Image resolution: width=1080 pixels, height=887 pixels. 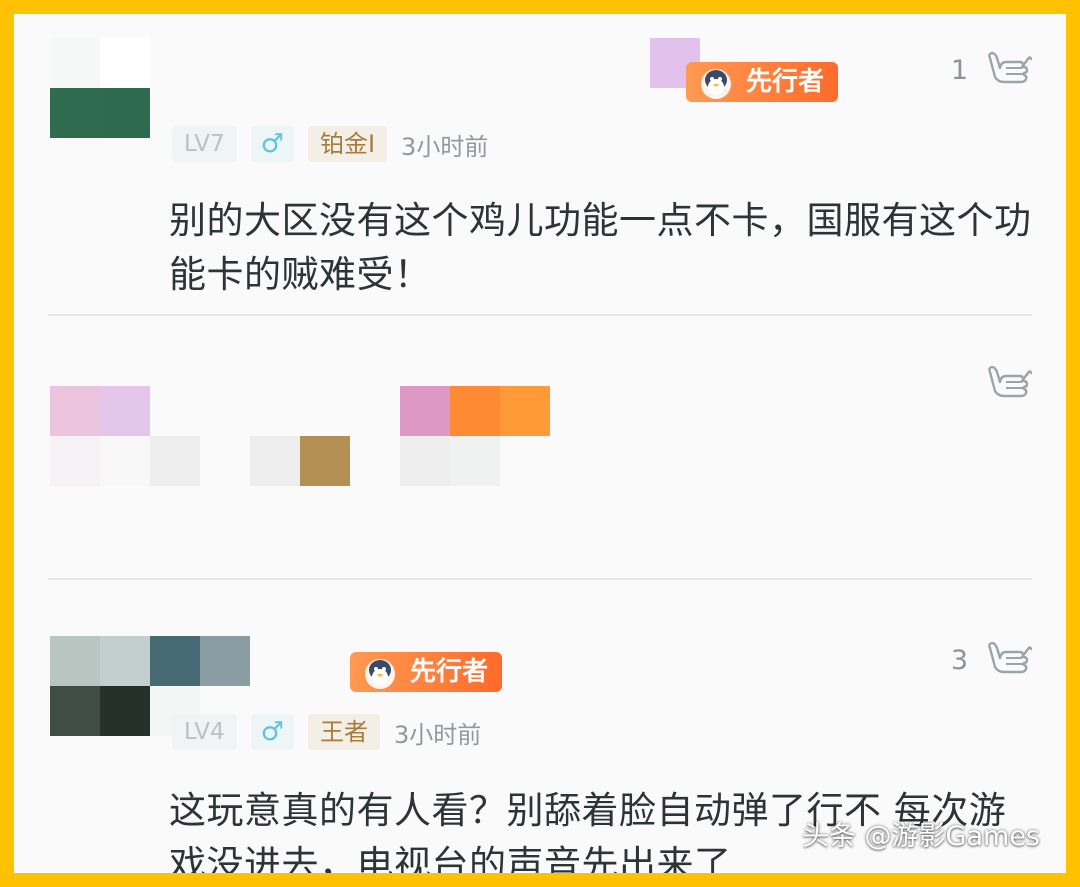 I want to click on like-button: 1, so click(x=991, y=70).